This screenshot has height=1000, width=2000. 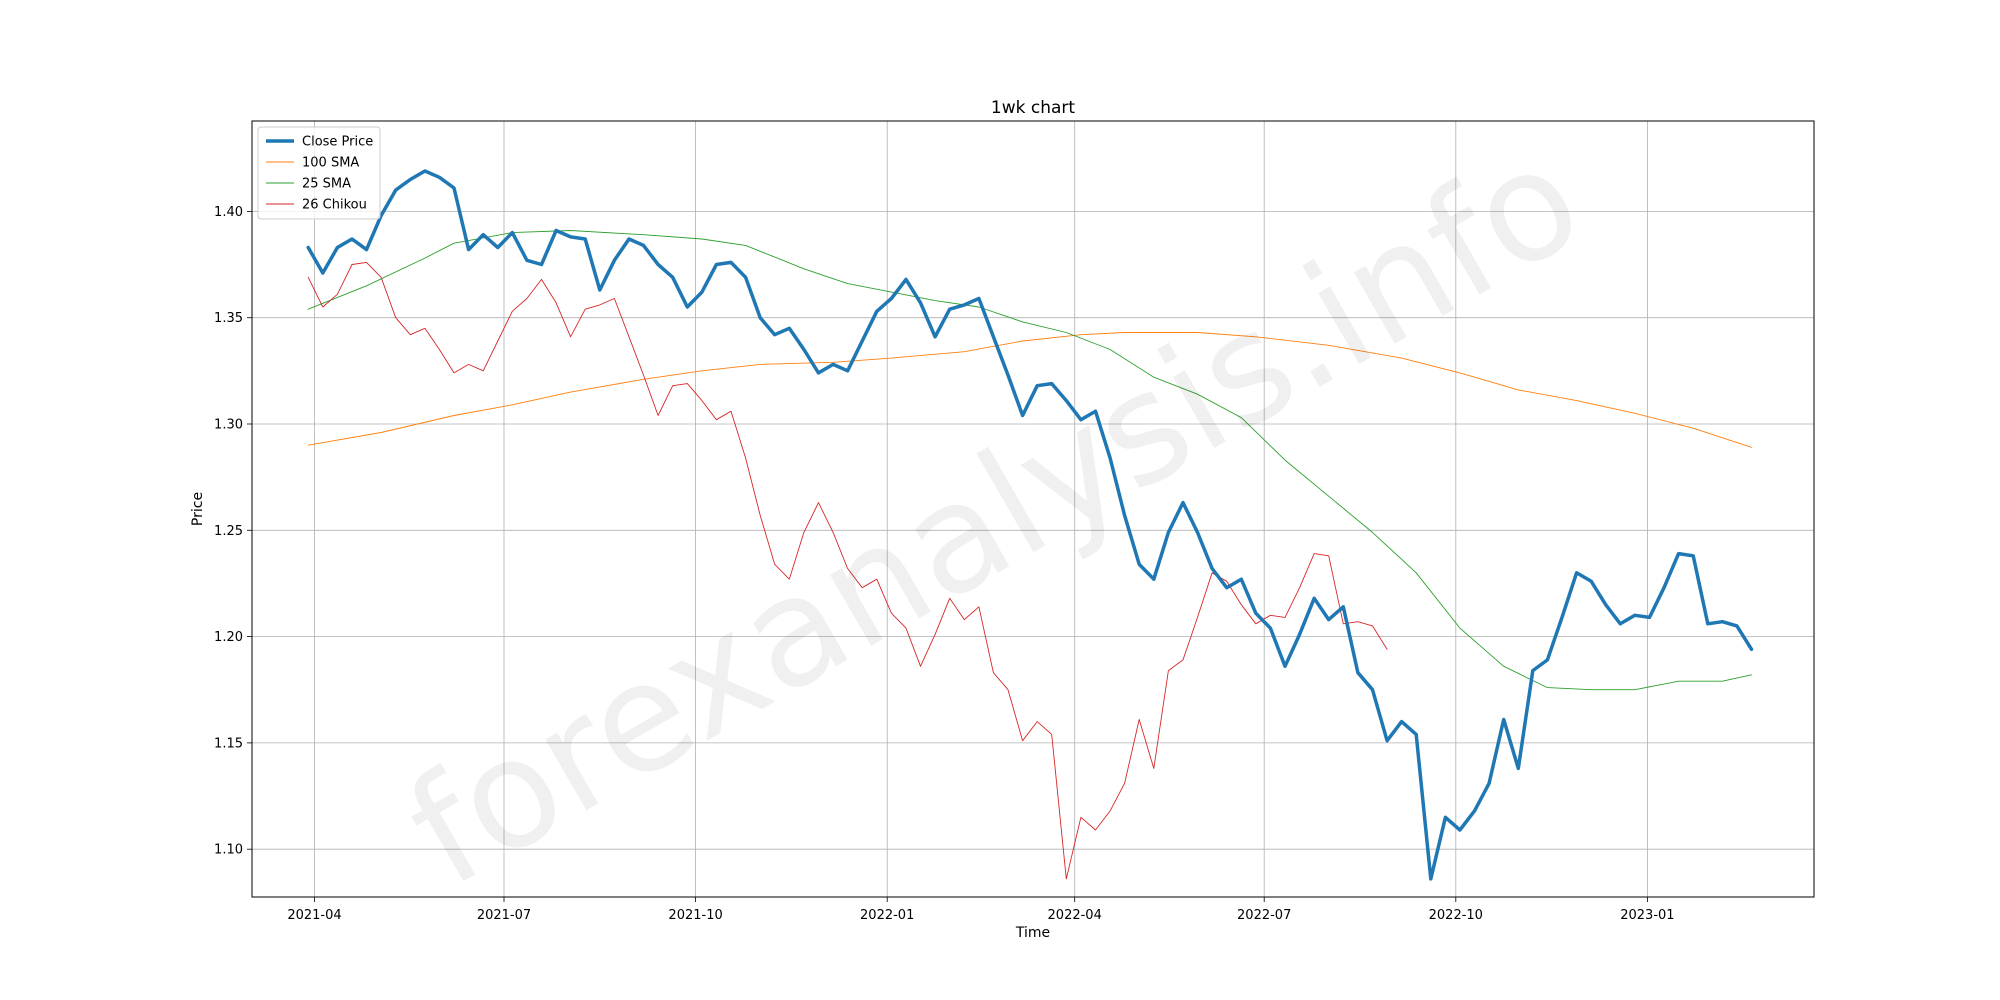 What do you see at coordinates (228, 850) in the screenshot?
I see `y-tick-label: 1.10` at bounding box center [228, 850].